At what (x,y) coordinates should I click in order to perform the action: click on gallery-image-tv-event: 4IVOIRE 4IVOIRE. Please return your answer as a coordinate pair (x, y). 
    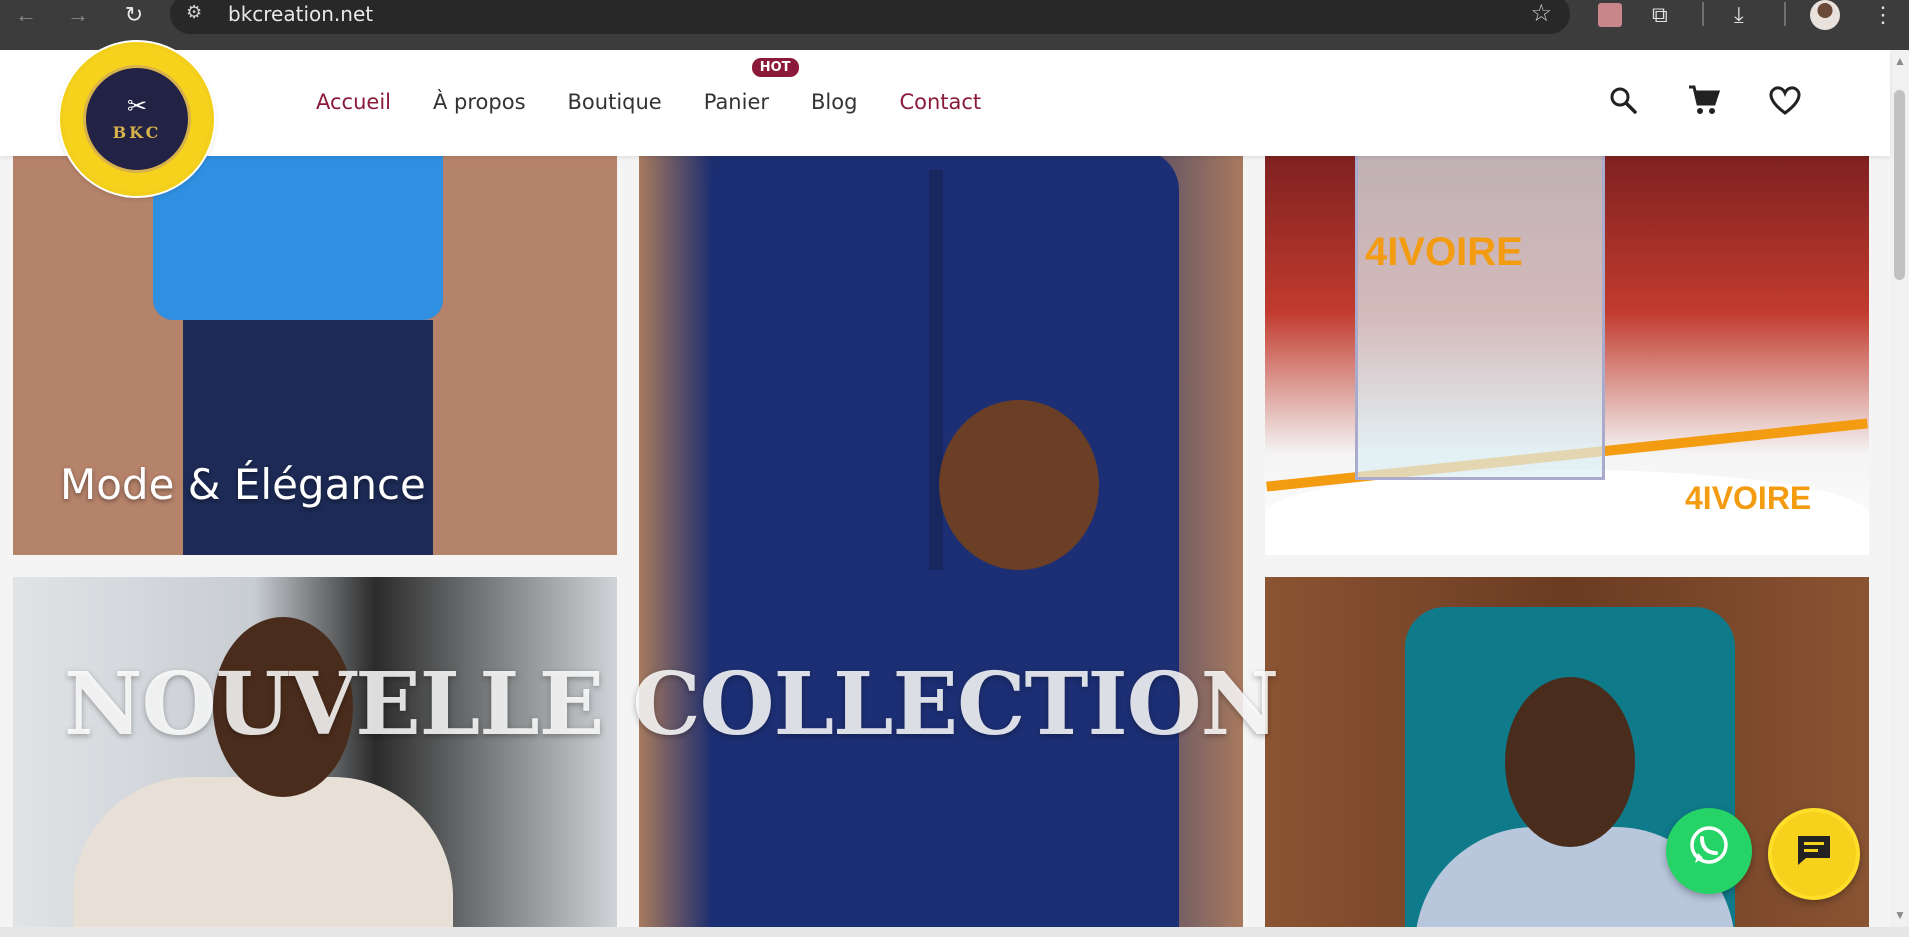
    Looking at the image, I should click on (1567, 355).